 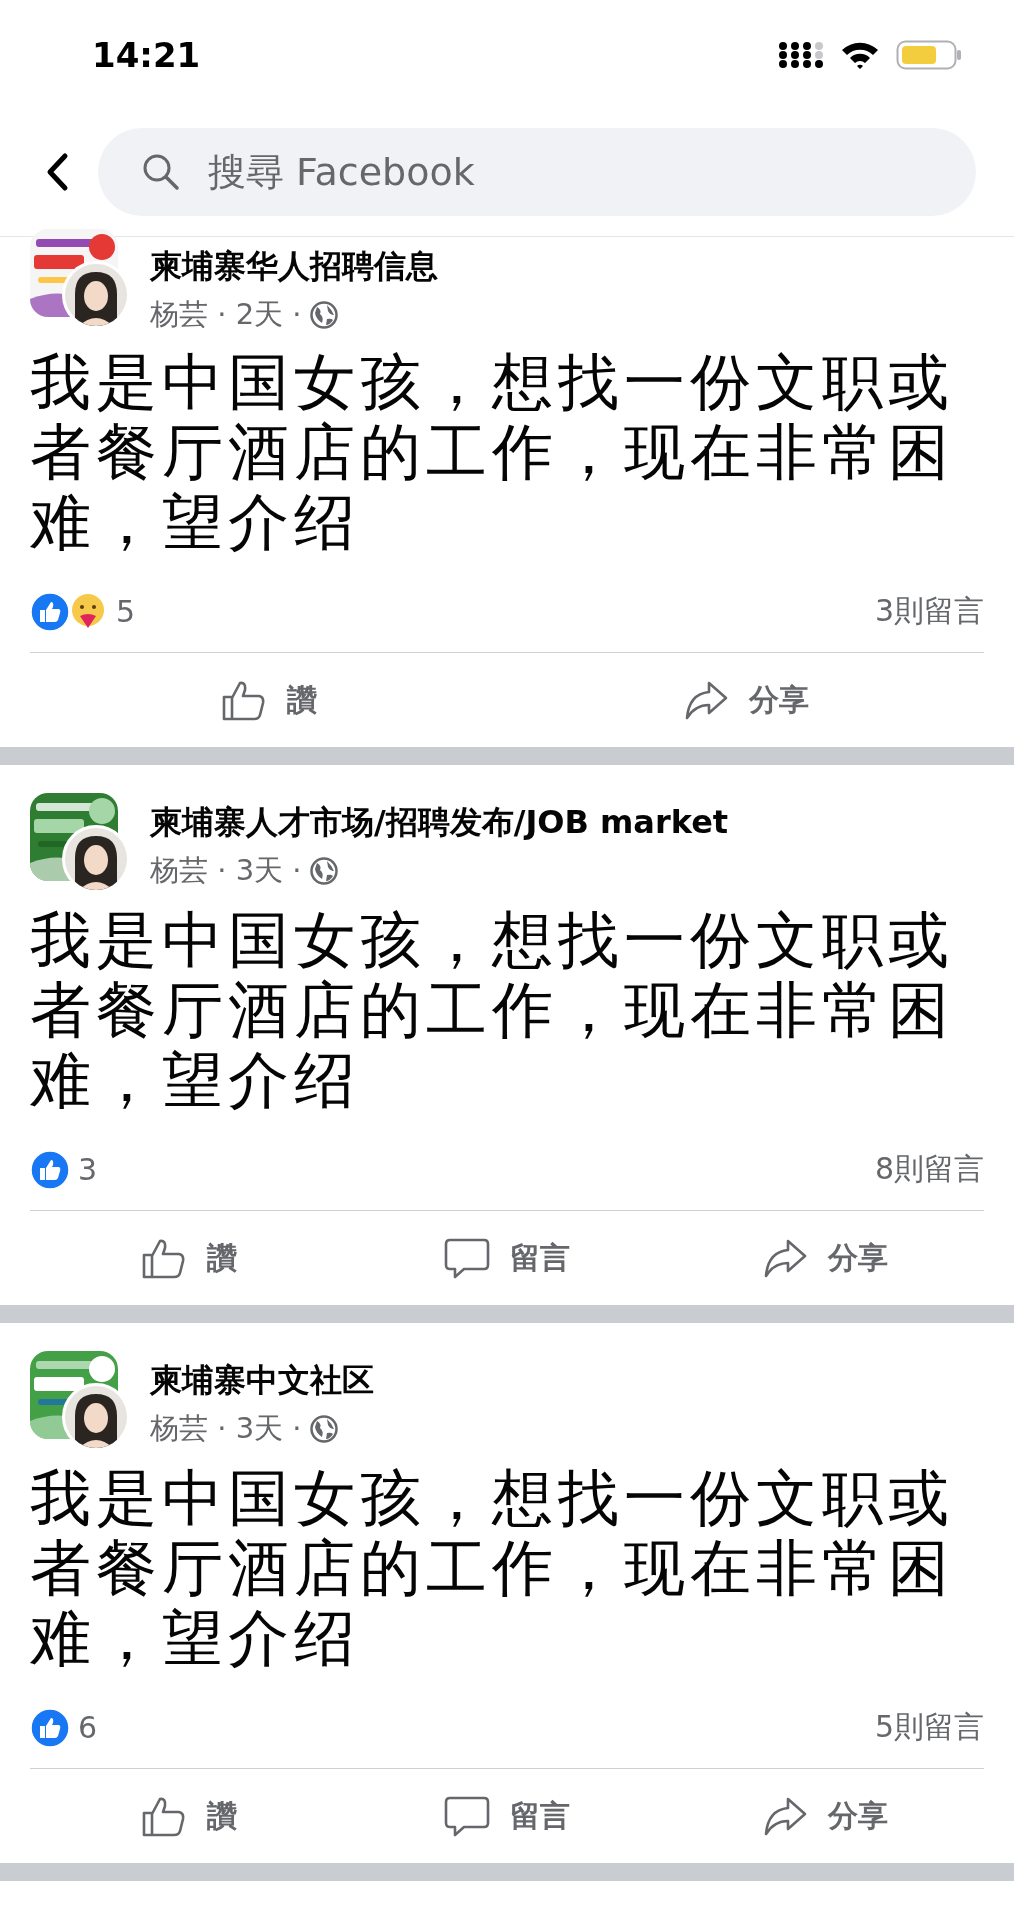 I want to click on comment-count: 5則留言, so click(x=929, y=1727).